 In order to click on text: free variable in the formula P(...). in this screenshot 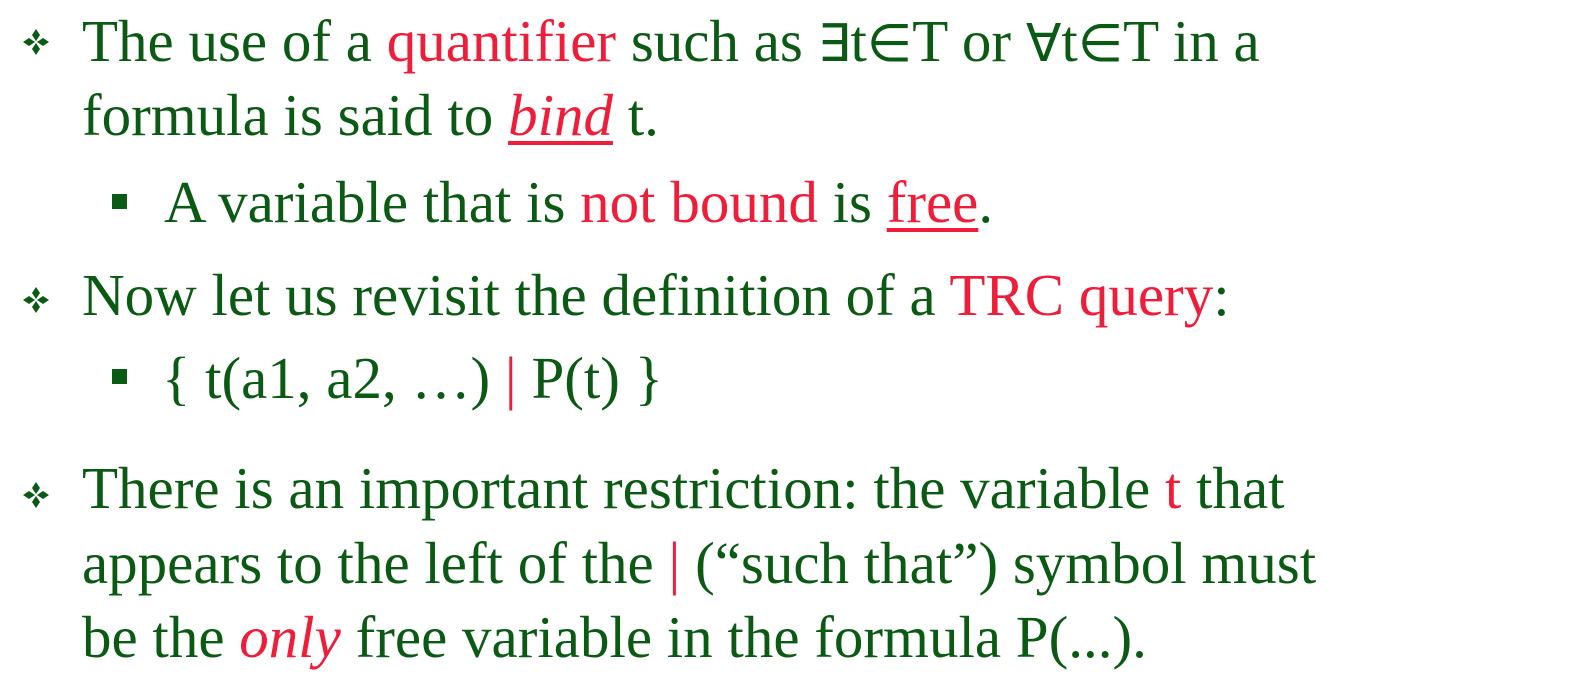, I will do `click(743, 637)`.